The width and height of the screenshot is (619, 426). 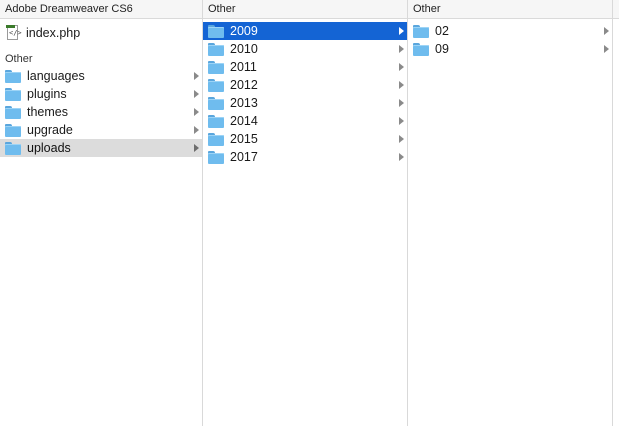 What do you see at coordinates (101, 94) in the screenshot?
I see `folder-item-plugins: plugins` at bounding box center [101, 94].